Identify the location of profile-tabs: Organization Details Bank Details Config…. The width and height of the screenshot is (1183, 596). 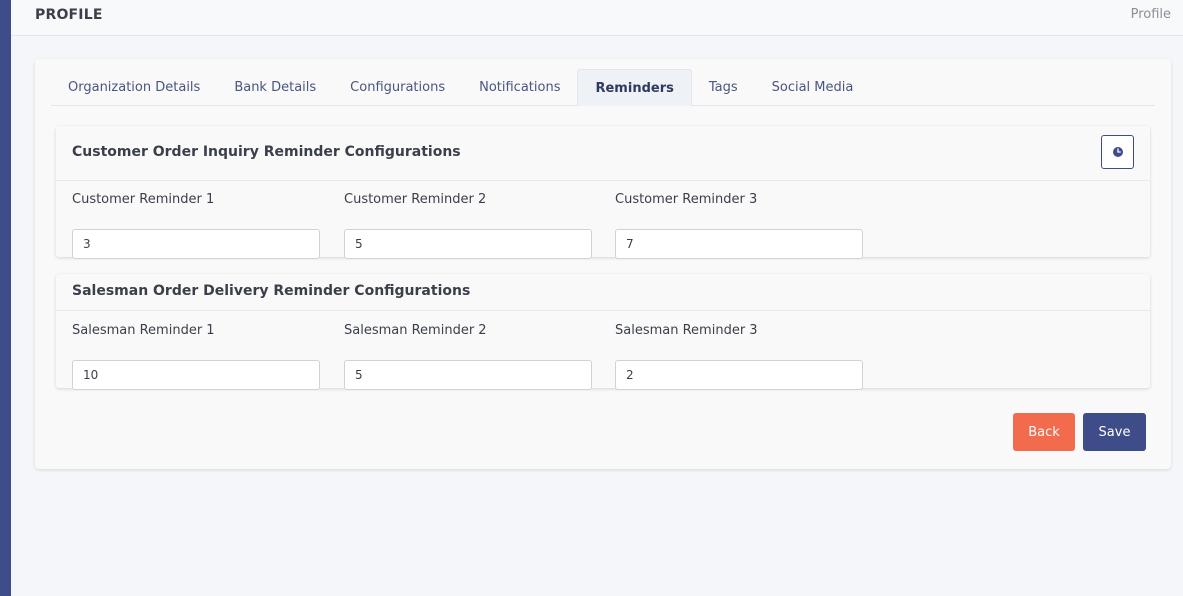
(603, 87).